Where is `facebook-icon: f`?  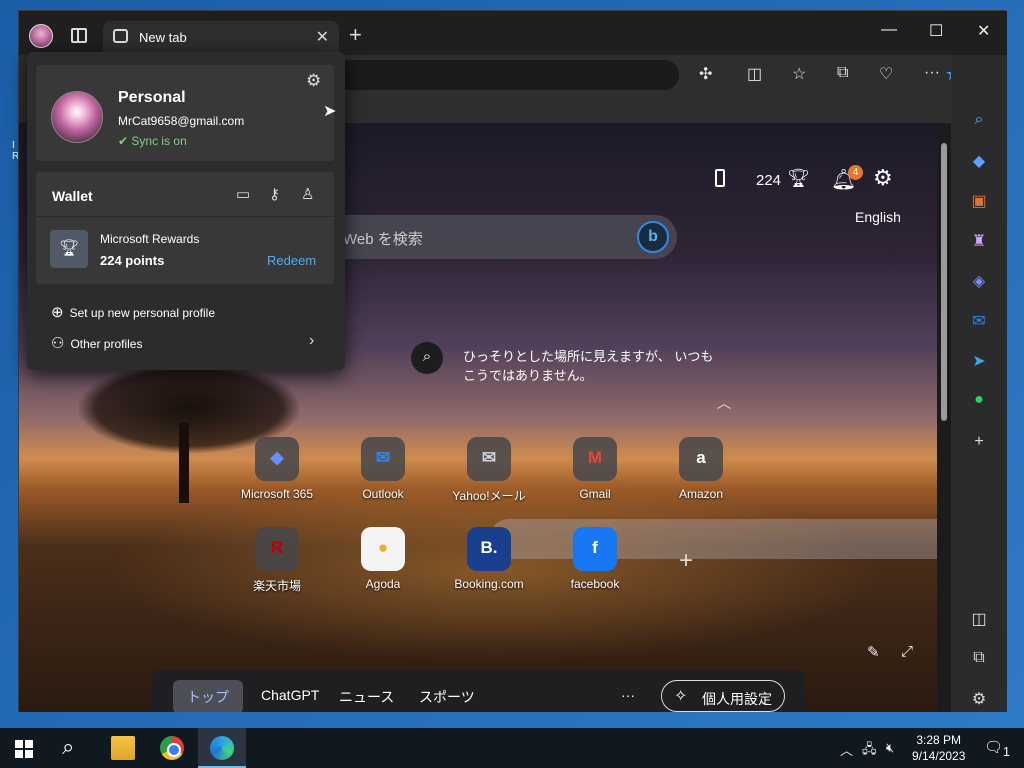
facebook-icon: f is located at coordinates (595, 547).